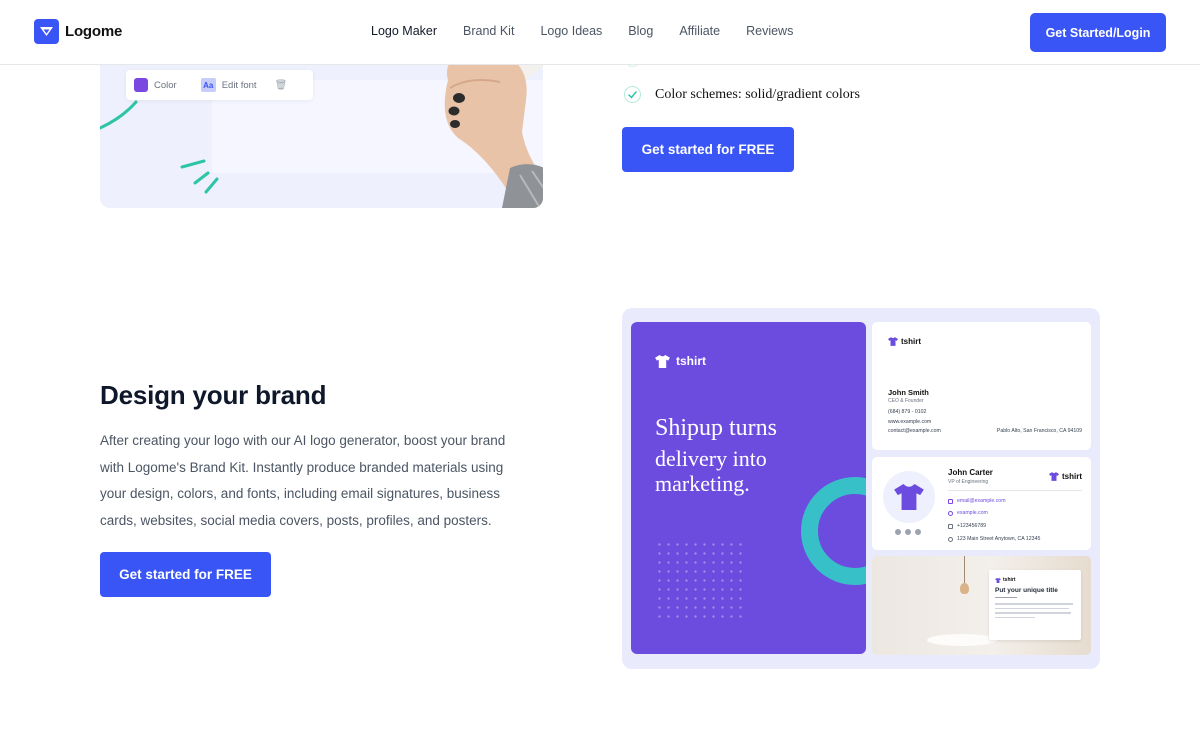 The width and height of the screenshot is (1200, 750). What do you see at coordinates (321, 124) in the screenshot?
I see `editor-preview-image: Color Aa Edit font 🗑` at bounding box center [321, 124].